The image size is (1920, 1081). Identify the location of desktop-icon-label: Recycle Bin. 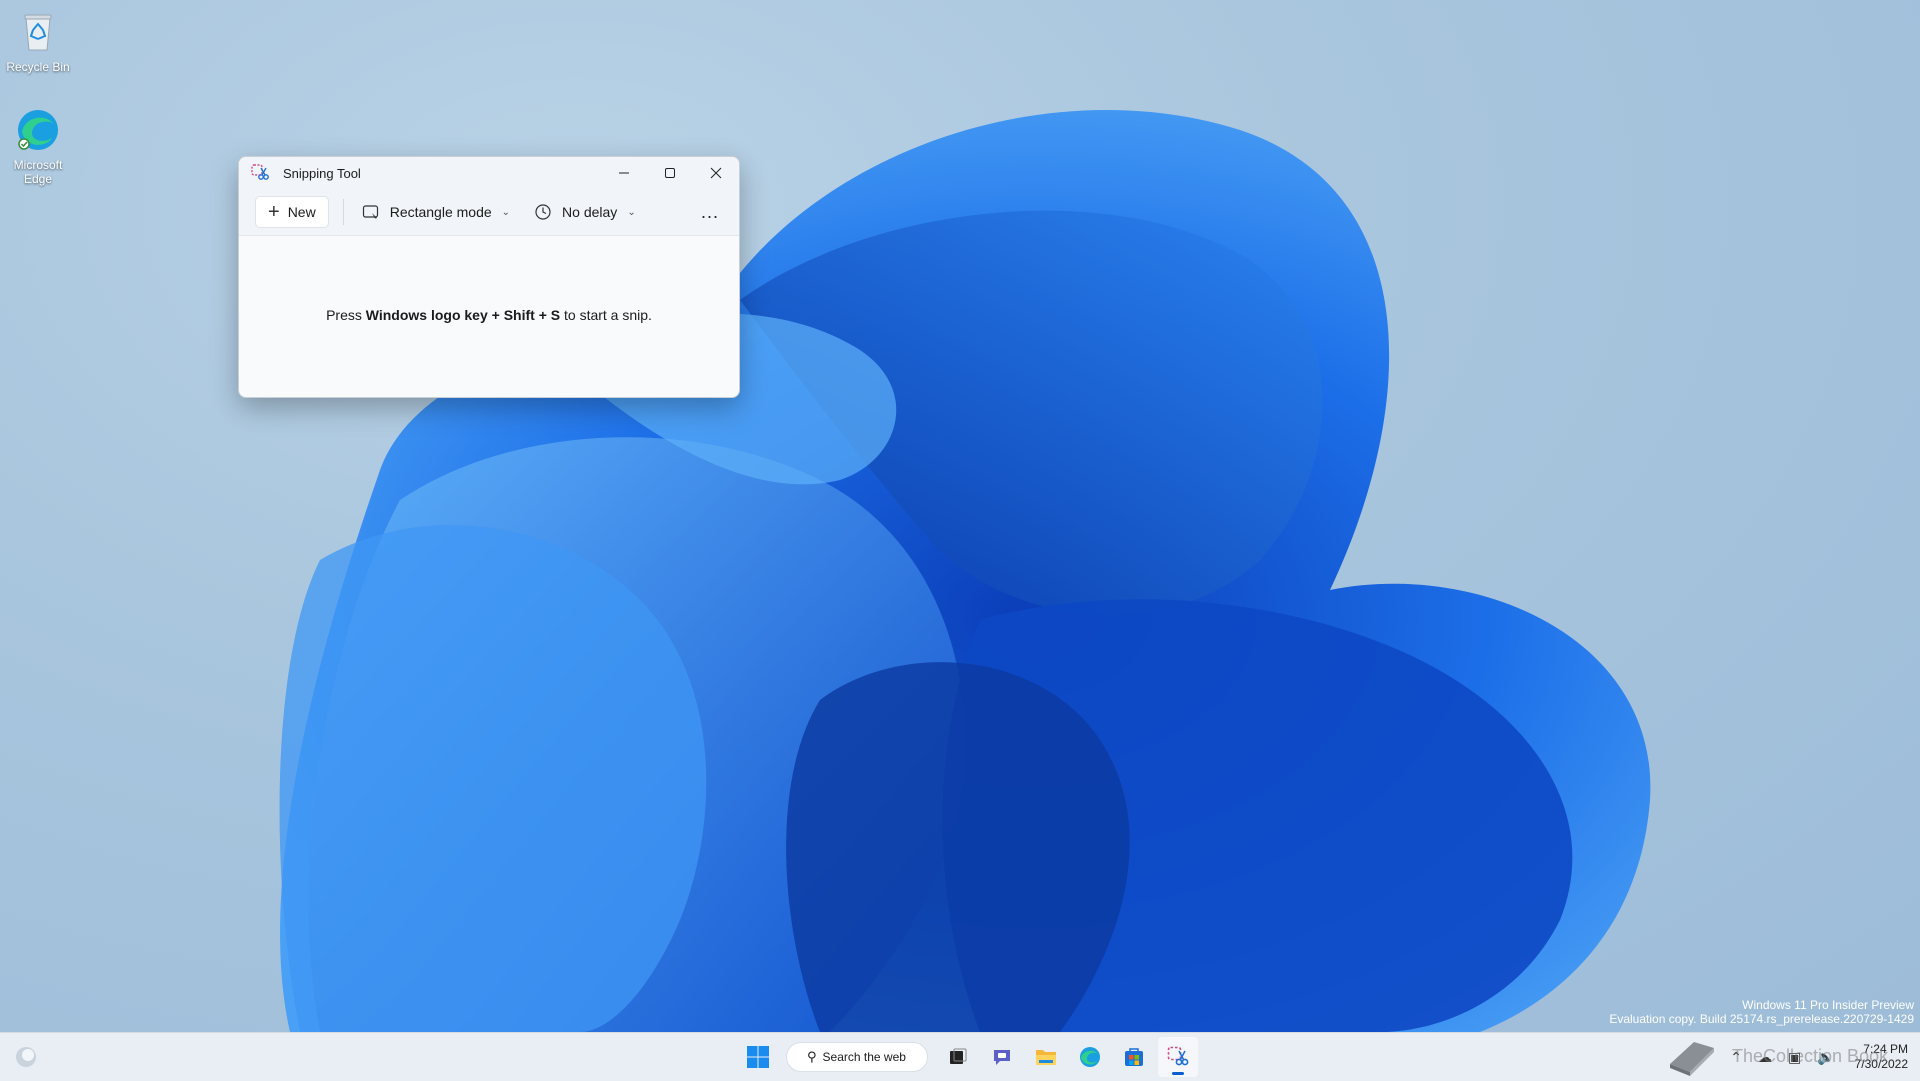
(38, 67).